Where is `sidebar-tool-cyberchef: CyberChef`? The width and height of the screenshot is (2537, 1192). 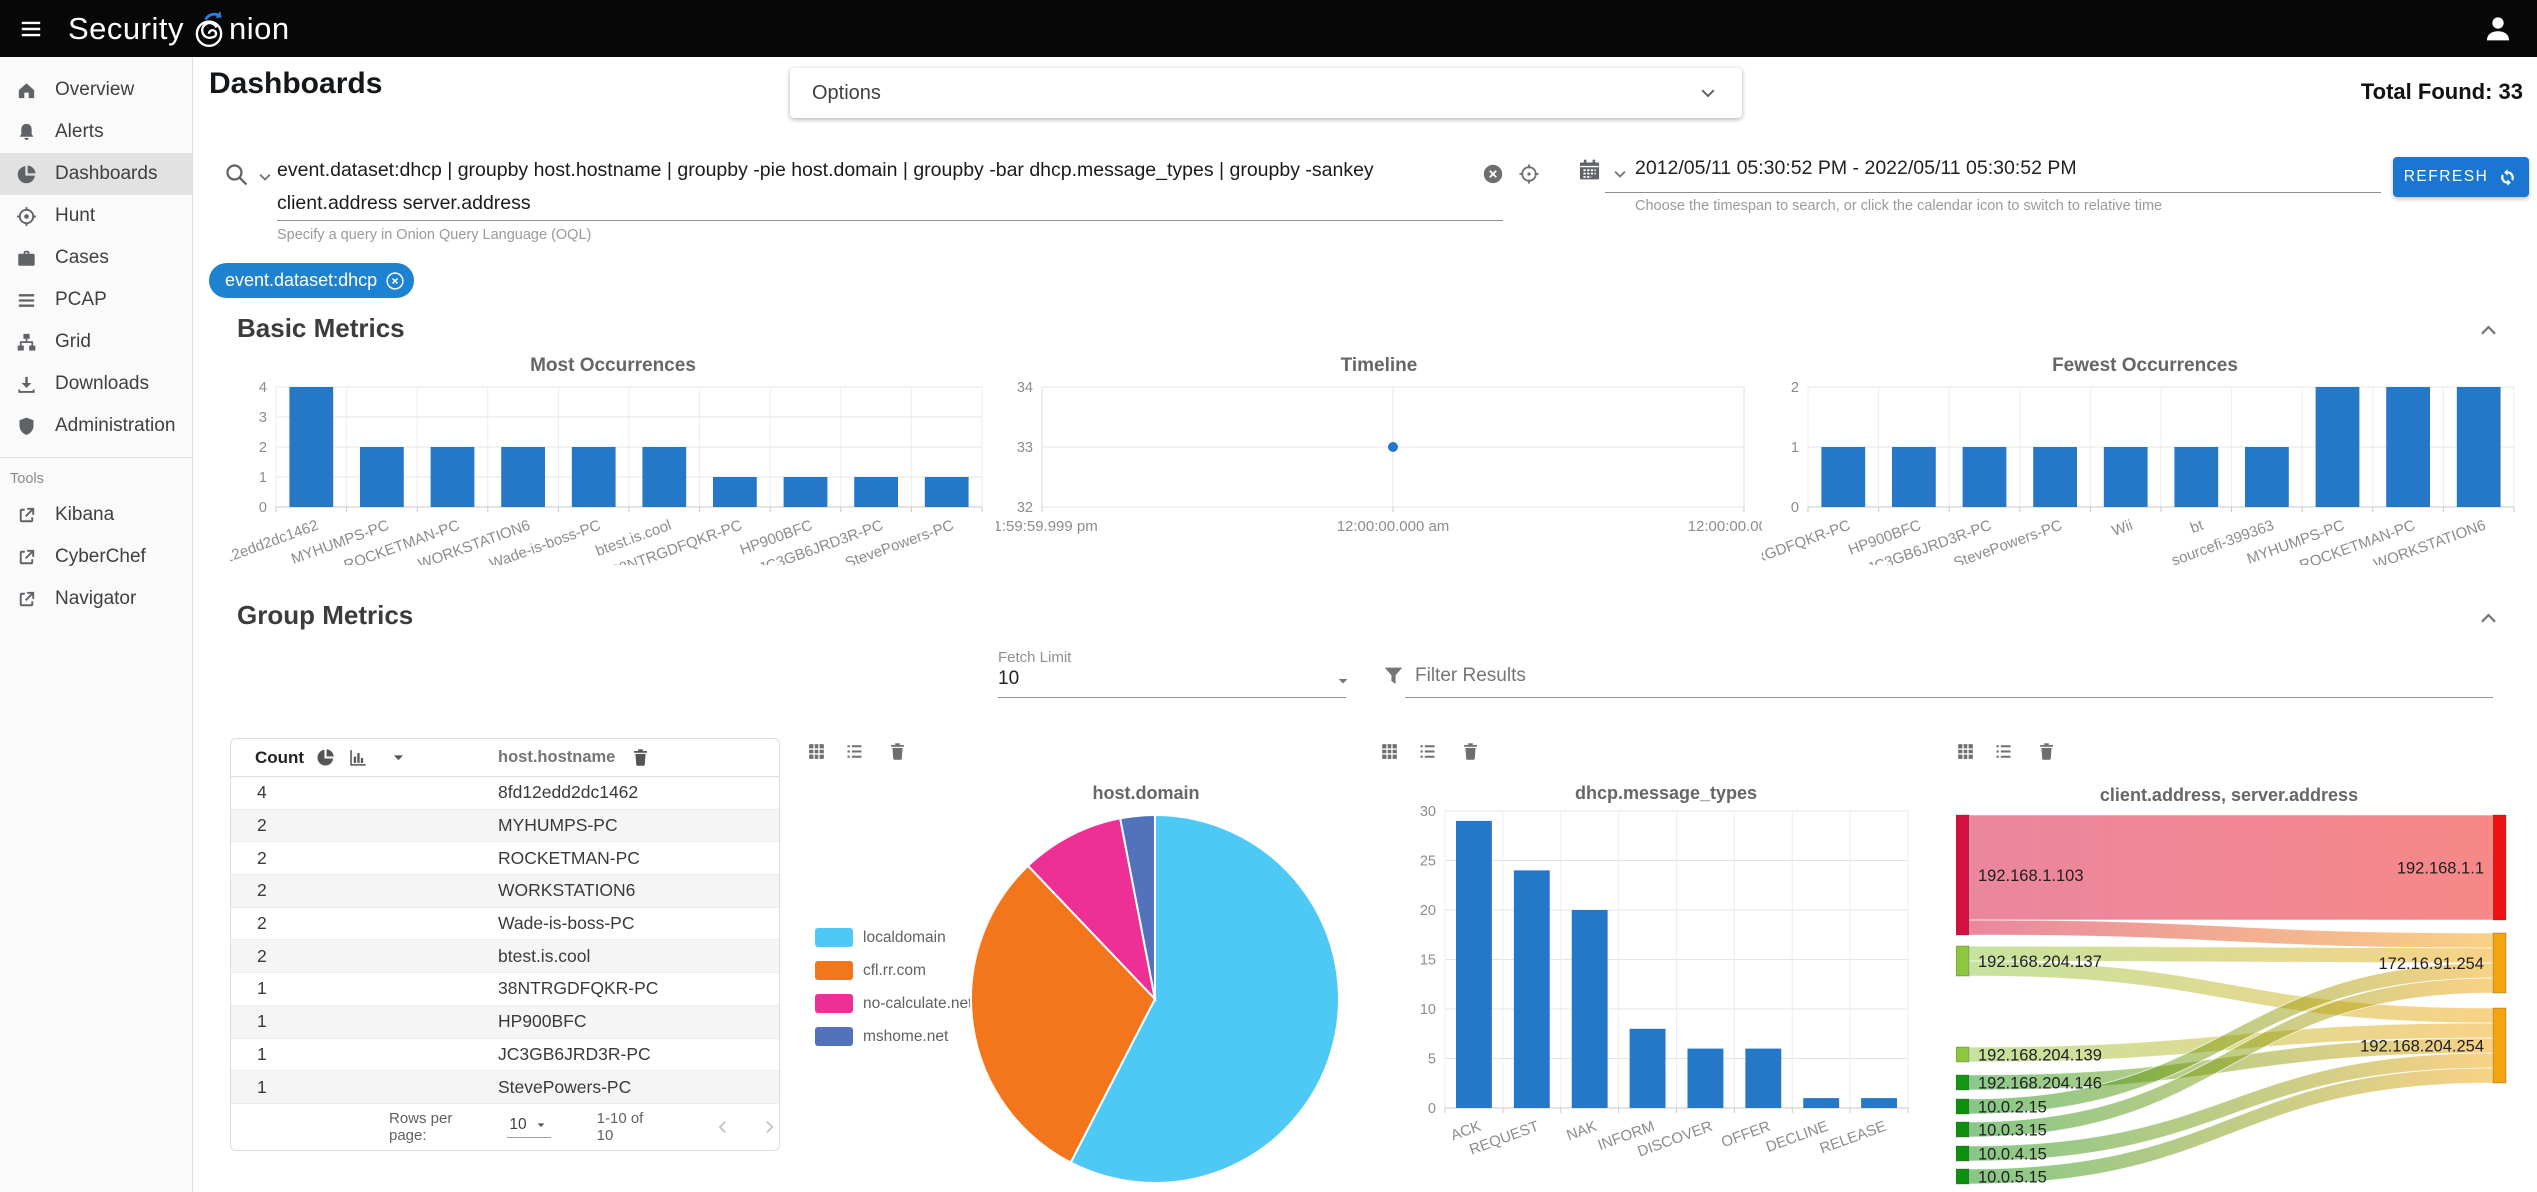
sidebar-tool-cyberchef: CyberChef is located at coordinates (96, 557).